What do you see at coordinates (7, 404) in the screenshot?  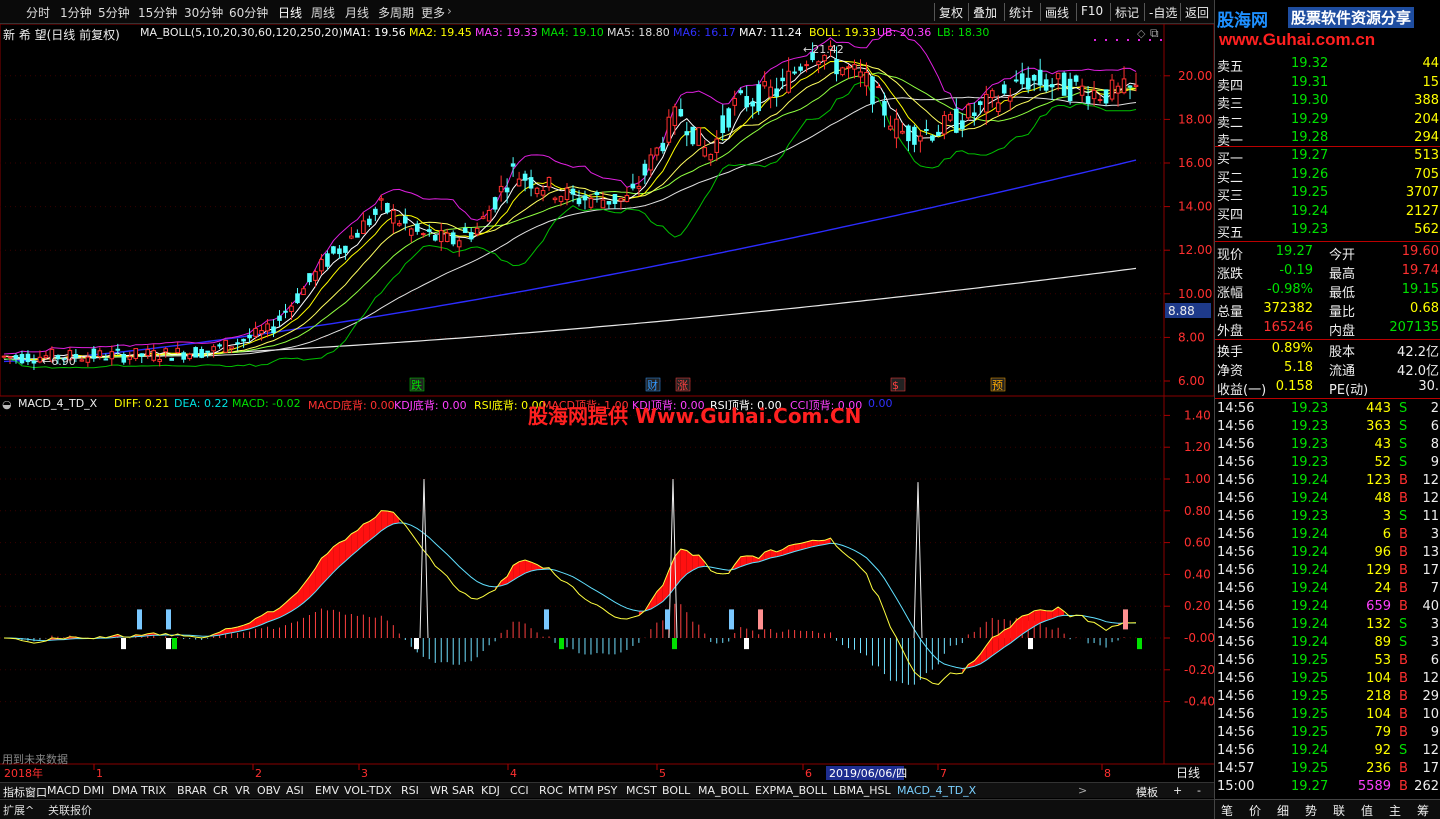 I see `macd-collapse-icon: ◒` at bounding box center [7, 404].